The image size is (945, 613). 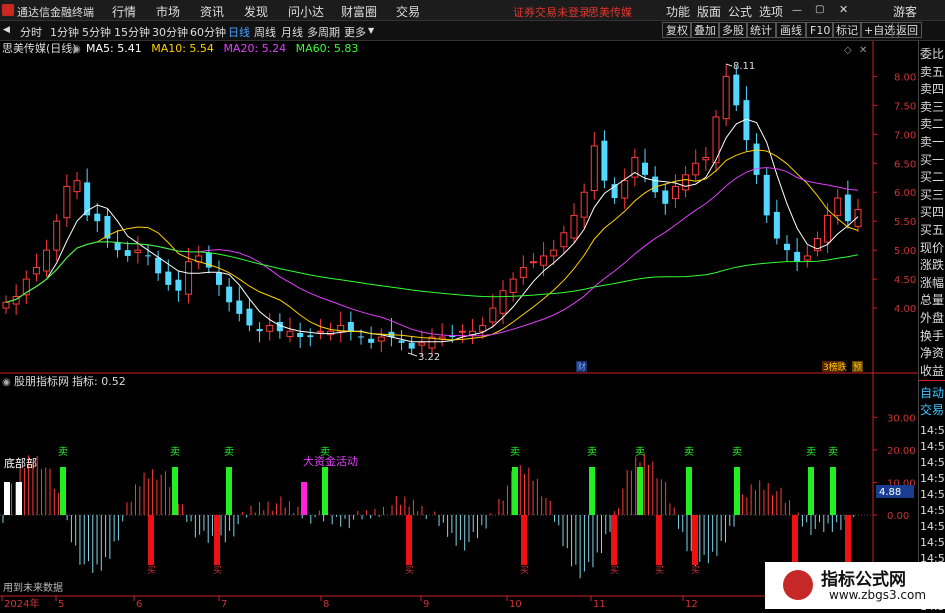 I want to click on sidebar-quote-item: 买二, so click(x=932, y=176).